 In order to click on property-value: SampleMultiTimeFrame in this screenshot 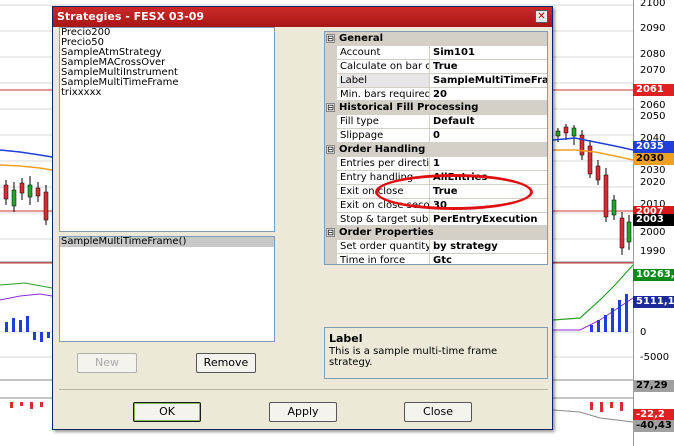, I will do `click(489, 80)`.